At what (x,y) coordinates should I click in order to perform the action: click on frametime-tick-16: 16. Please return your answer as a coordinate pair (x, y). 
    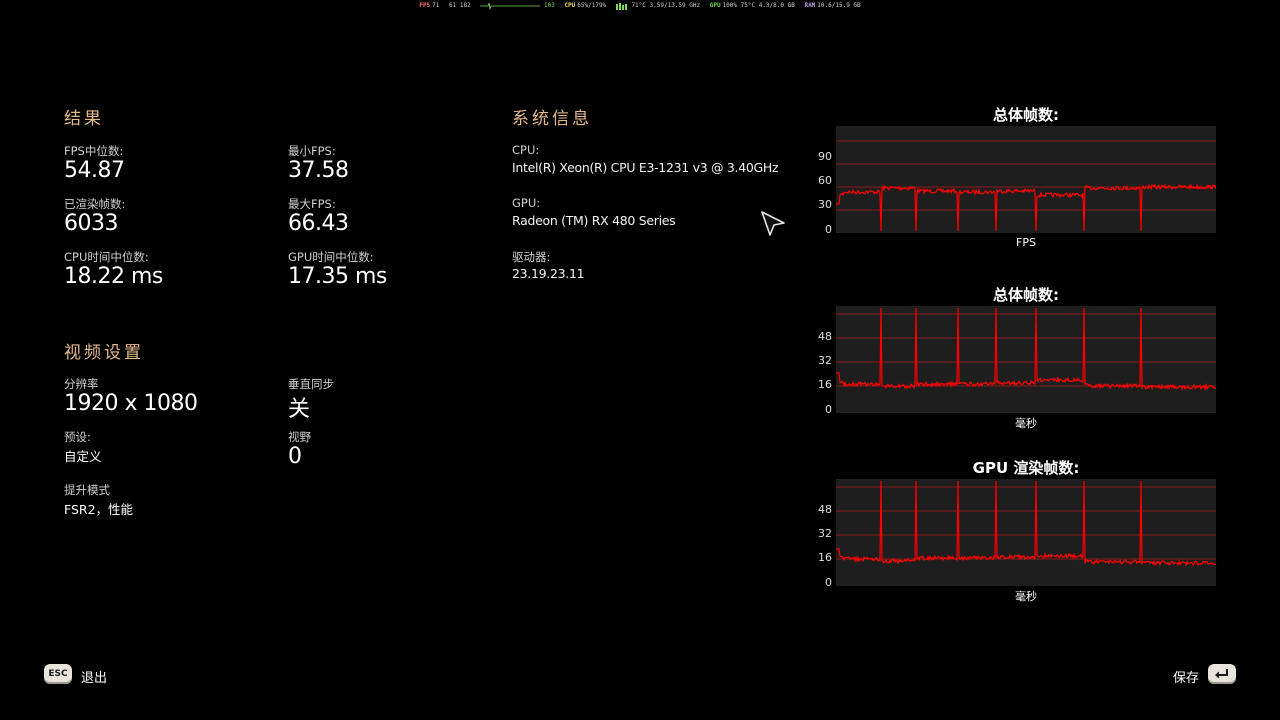
    Looking at the image, I should click on (825, 384).